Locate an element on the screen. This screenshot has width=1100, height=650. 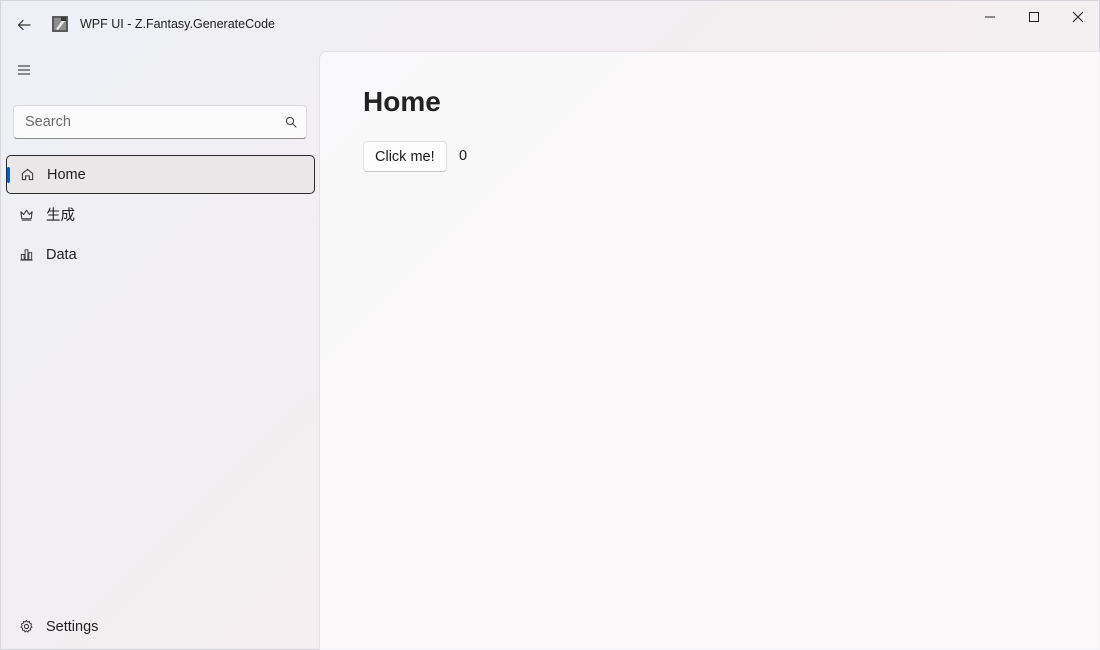
home-icon is located at coordinates (27, 175).